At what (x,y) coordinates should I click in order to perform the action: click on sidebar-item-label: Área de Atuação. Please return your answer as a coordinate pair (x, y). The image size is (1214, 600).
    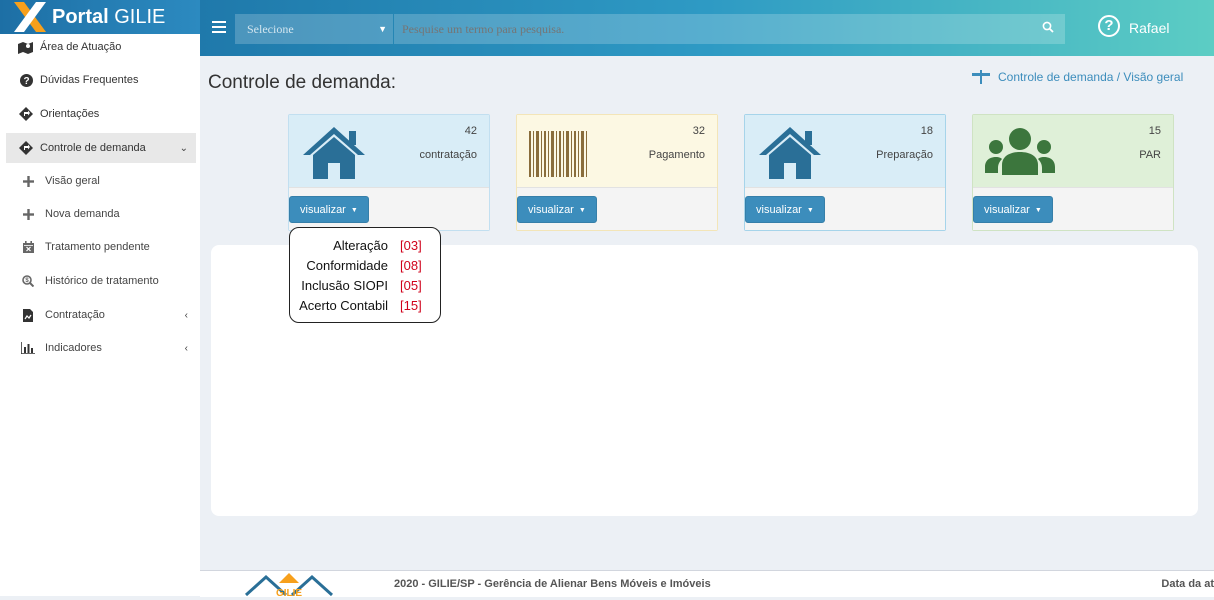
    Looking at the image, I should click on (81, 47).